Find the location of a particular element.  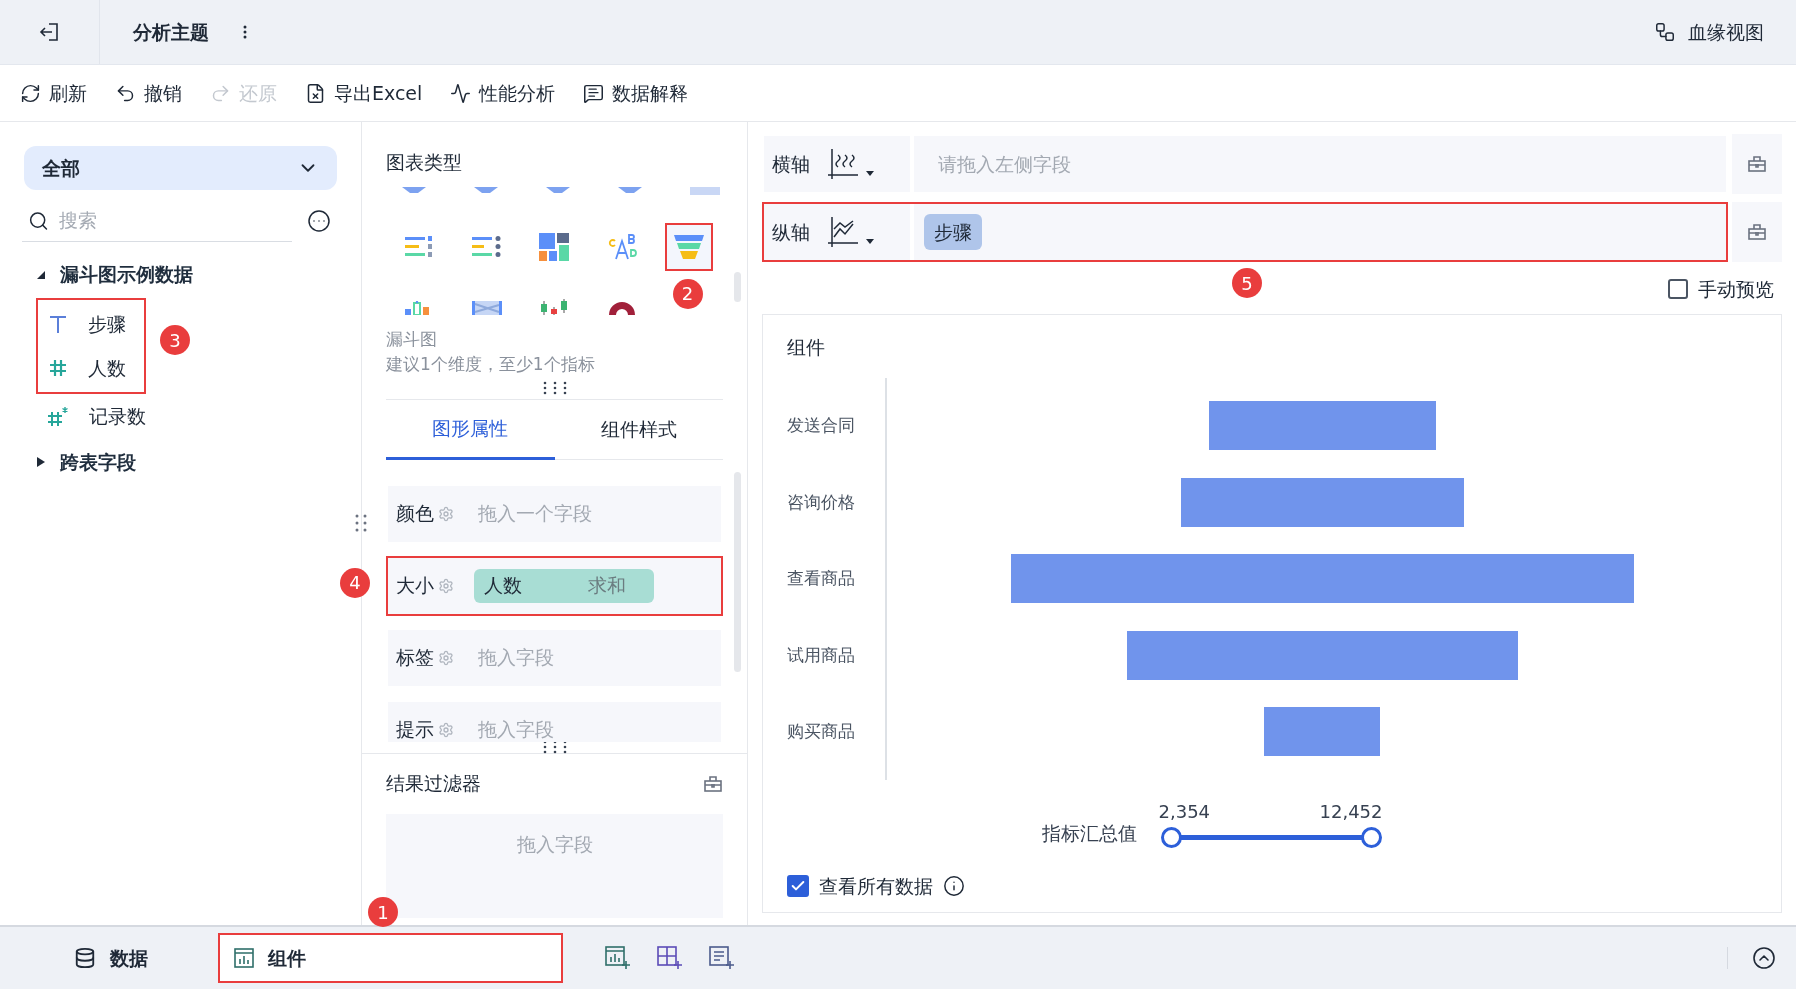

toolbar-button: 导出Excel is located at coordinates (364, 93).